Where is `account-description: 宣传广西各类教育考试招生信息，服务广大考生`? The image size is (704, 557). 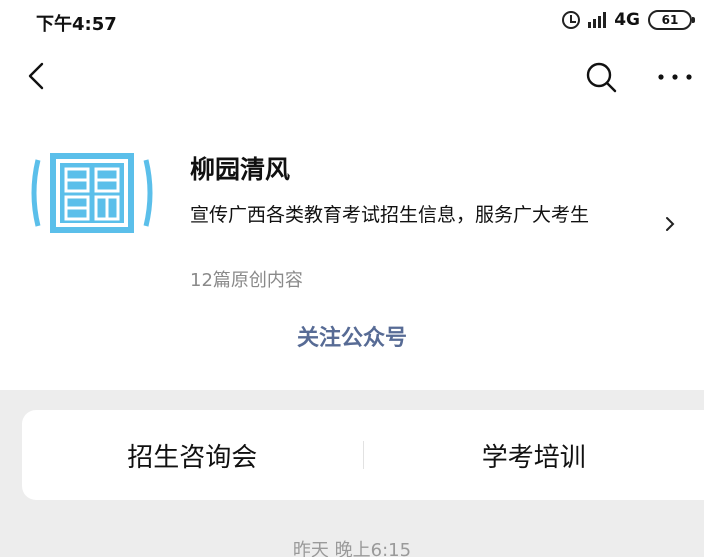 account-description: 宣传广西各类教育考试招生信息，服务广大考生 is located at coordinates (390, 215).